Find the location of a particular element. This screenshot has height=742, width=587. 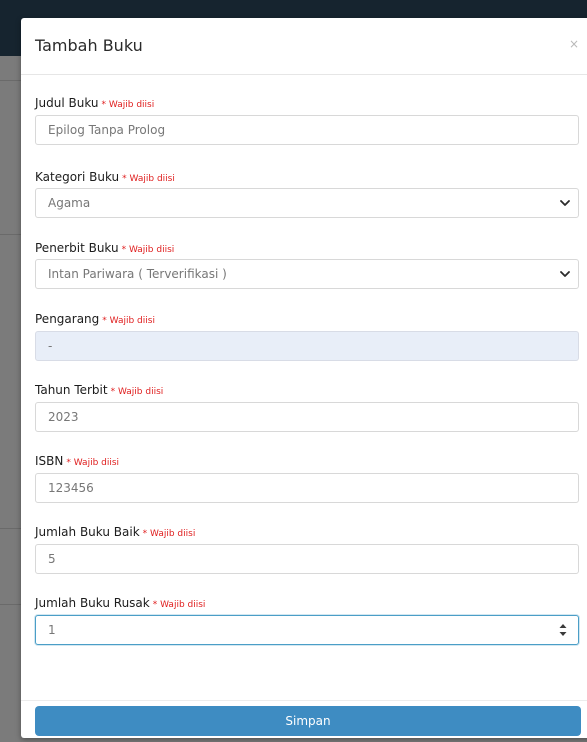

field-label-kategori-buku: Kategori Buku * Wajib diisi is located at coordinates (105, 177).